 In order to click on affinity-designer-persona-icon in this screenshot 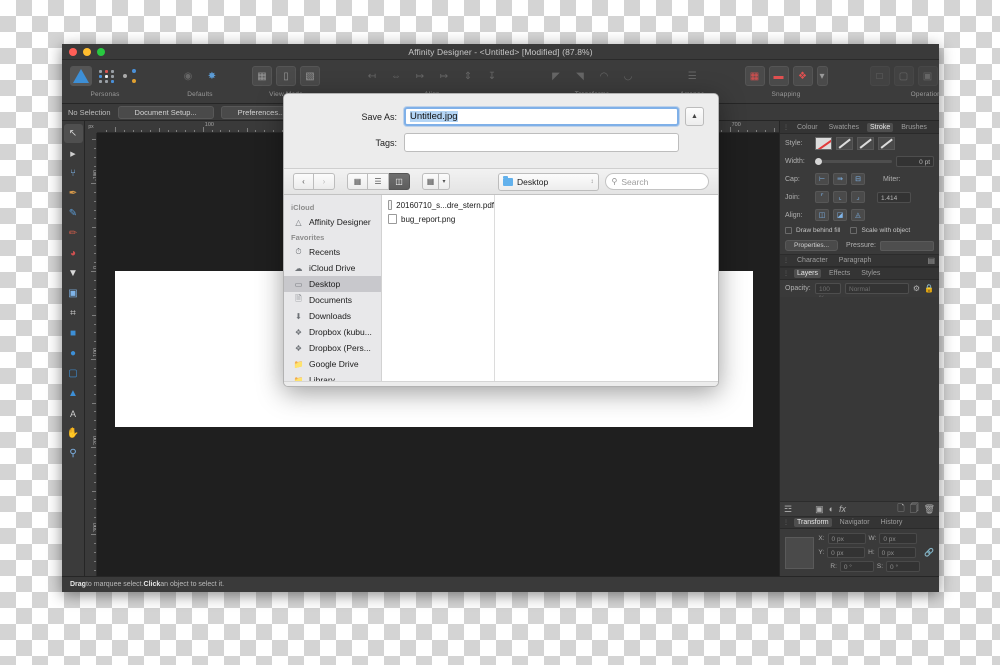, I will do `click(81, 76)`.